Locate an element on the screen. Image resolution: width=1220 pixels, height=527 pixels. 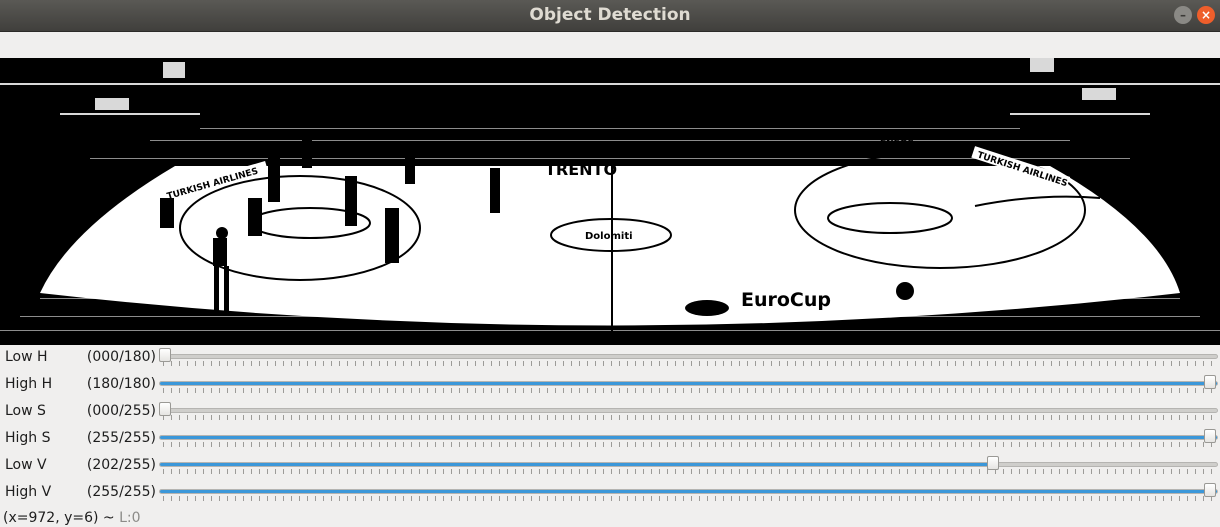
close-icon: × is located at coordinates (1206, 15).